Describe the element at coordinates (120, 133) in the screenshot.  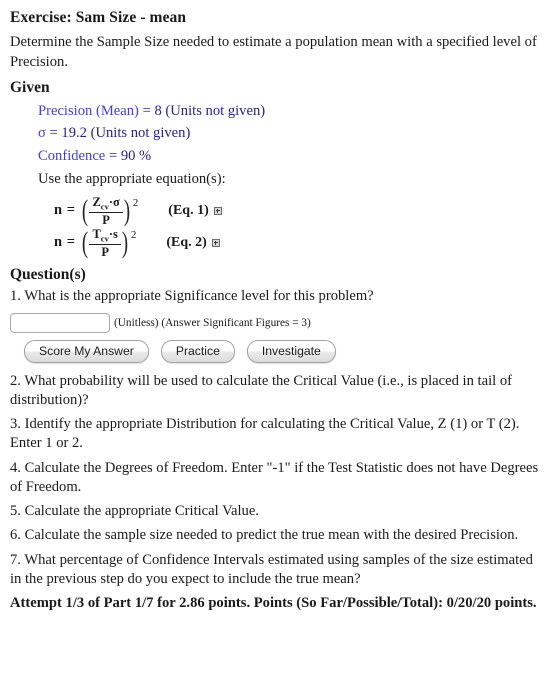
I see `given-value-sigma: = 19.2 (Units not given)` at that location.